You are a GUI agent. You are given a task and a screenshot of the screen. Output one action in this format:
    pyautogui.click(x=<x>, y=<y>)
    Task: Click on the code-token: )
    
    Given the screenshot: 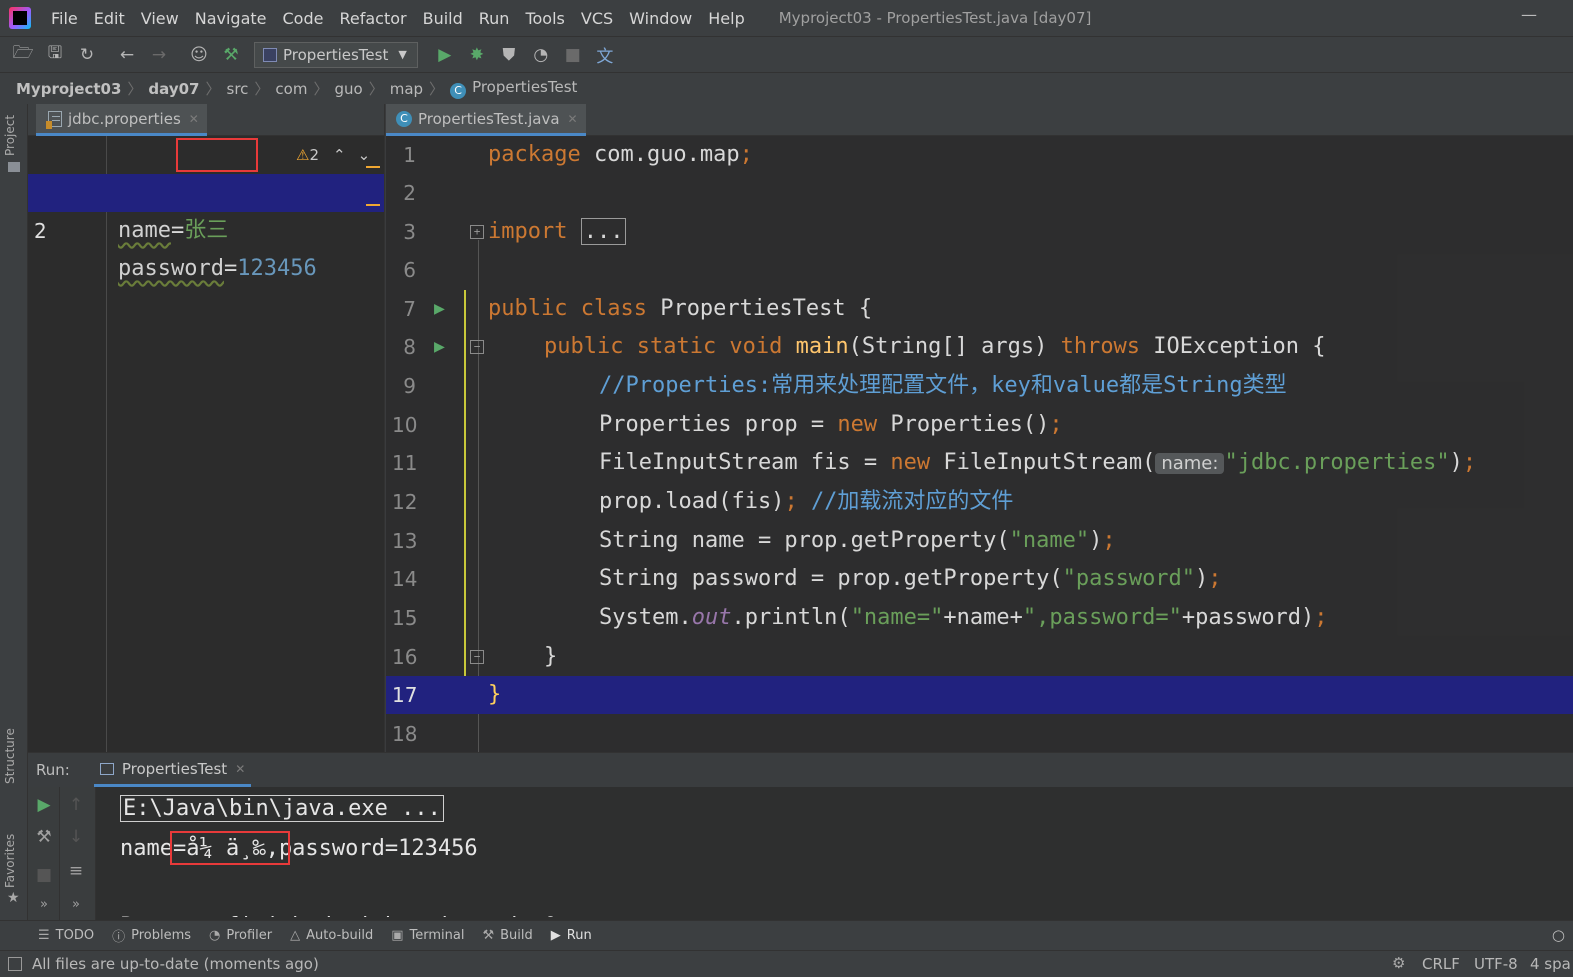 What is the action you would take?
    pyautogui.click(x=1096, y=540)
    